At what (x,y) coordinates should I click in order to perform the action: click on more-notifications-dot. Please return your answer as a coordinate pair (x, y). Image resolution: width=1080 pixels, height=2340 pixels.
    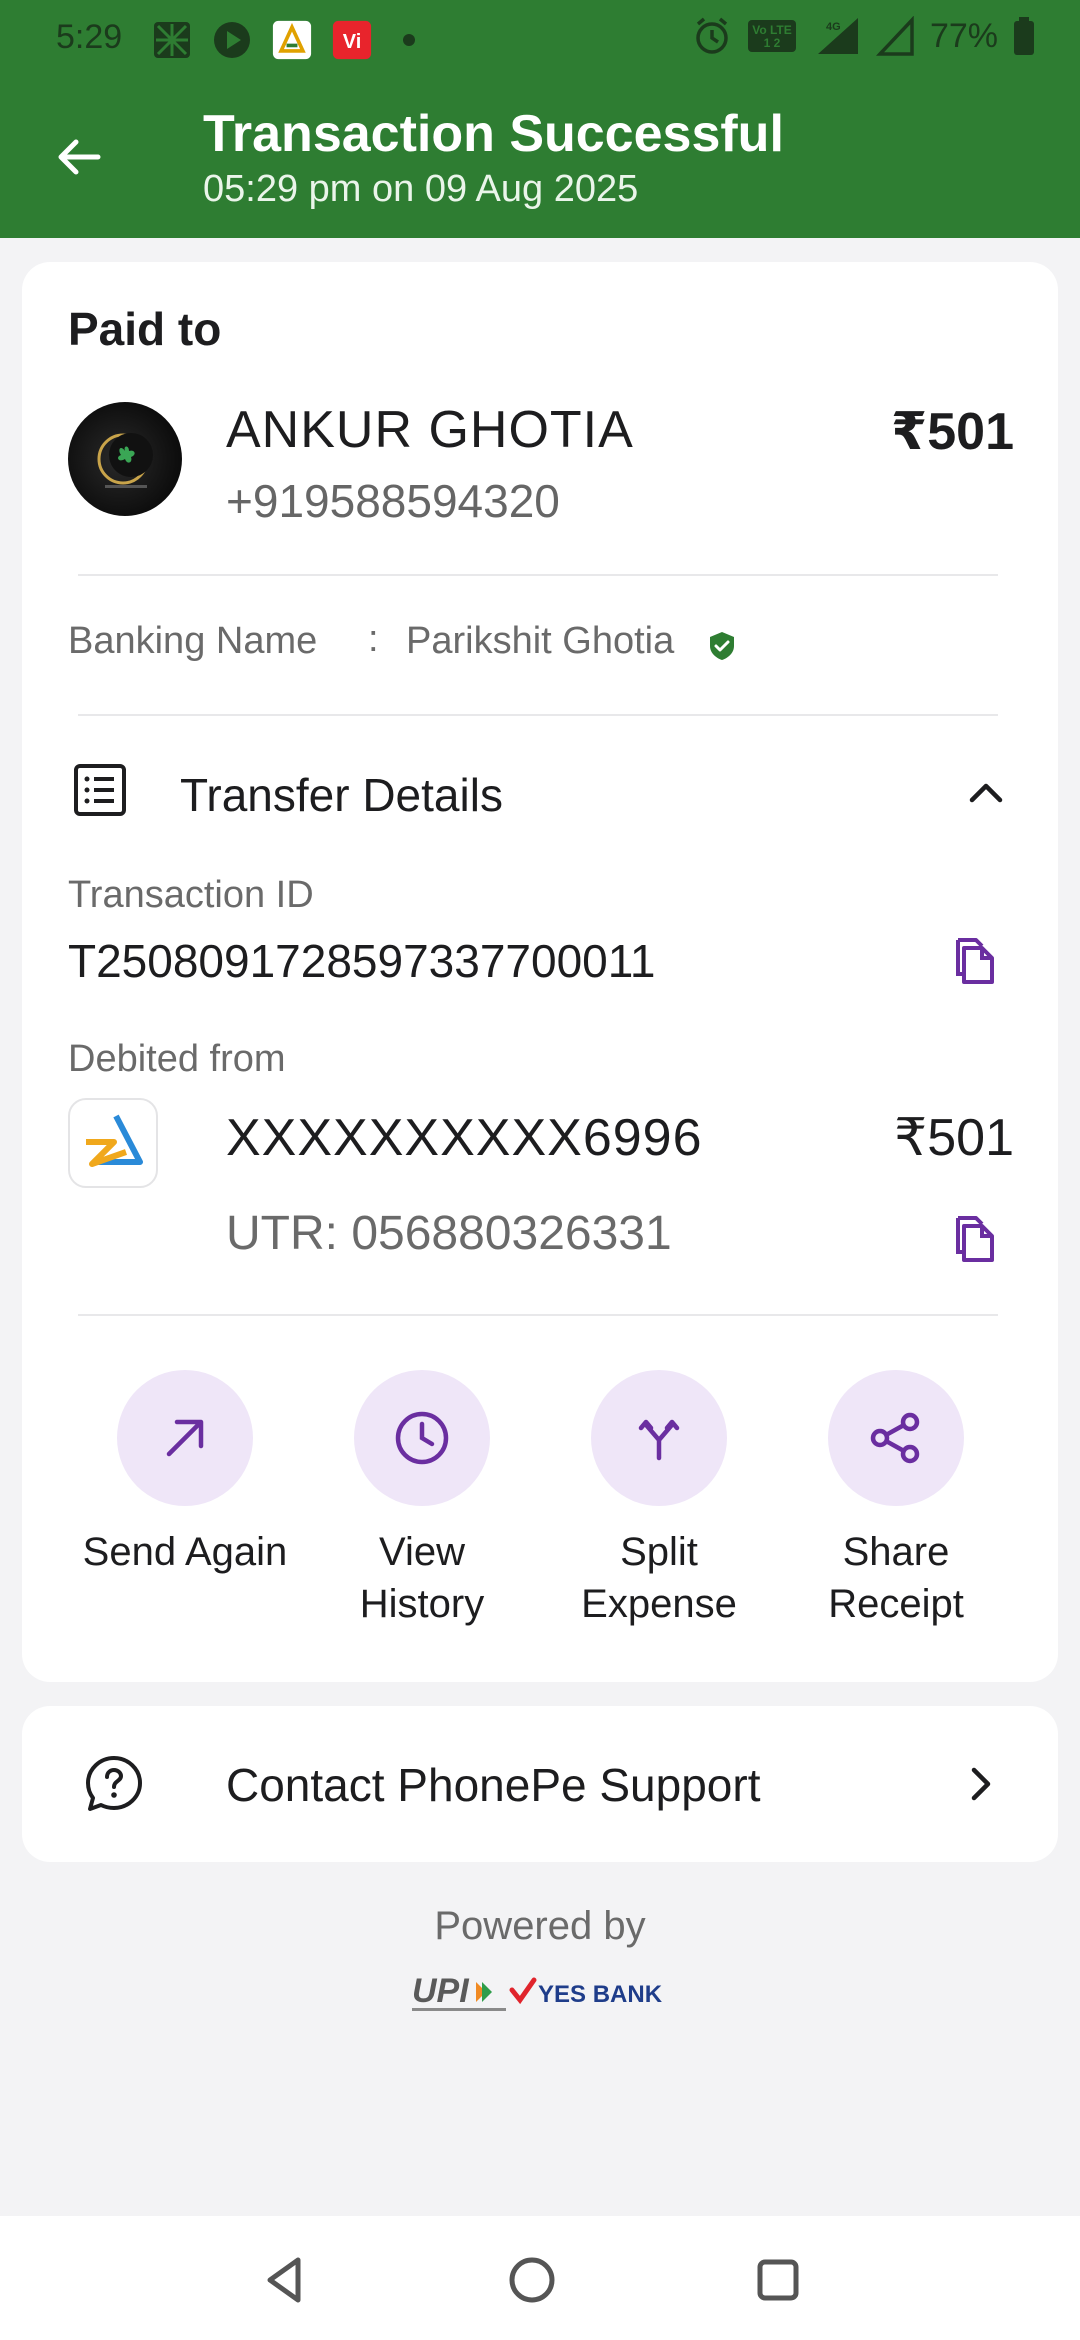
    Looking at the image, I should click on (409, 40).